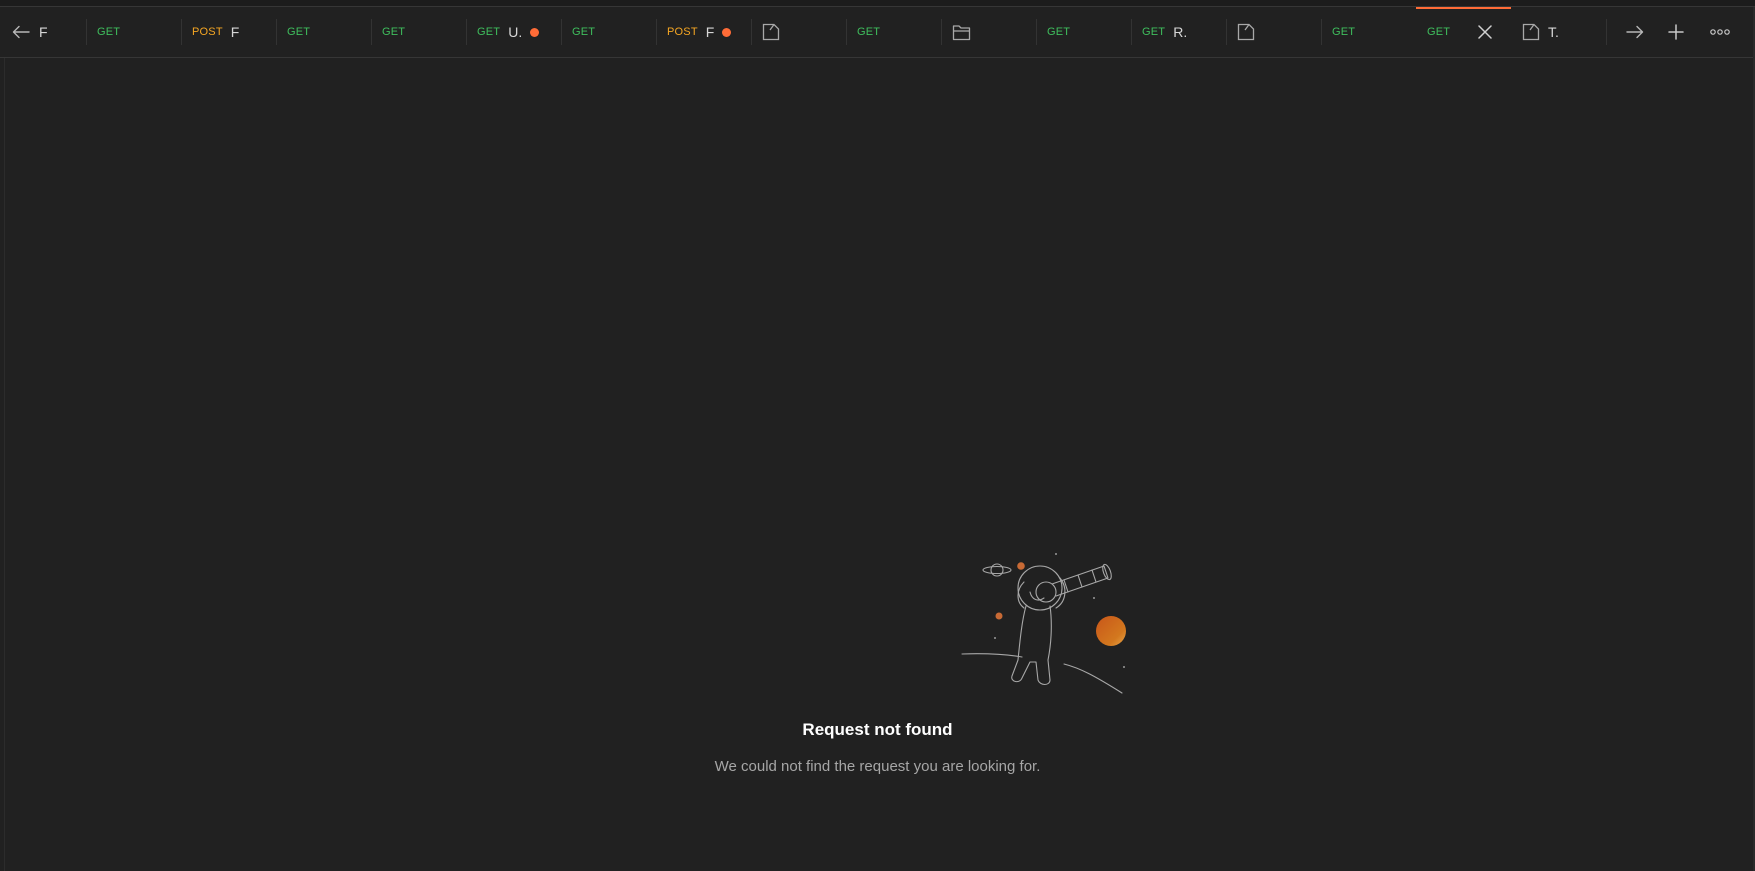  What do you see at coordinates (418, 32) in the screenshot?
I see `tab-5: GET` at bounding box center [418, 32].